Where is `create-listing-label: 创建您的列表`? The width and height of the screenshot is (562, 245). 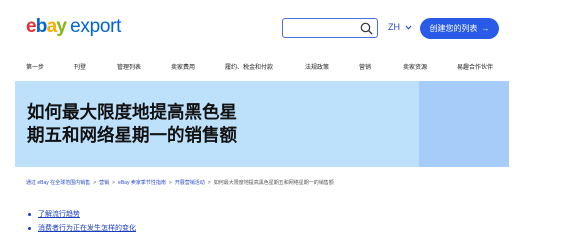 create-listing-label: 创建您的列表 is located at coordinates (453, 28).